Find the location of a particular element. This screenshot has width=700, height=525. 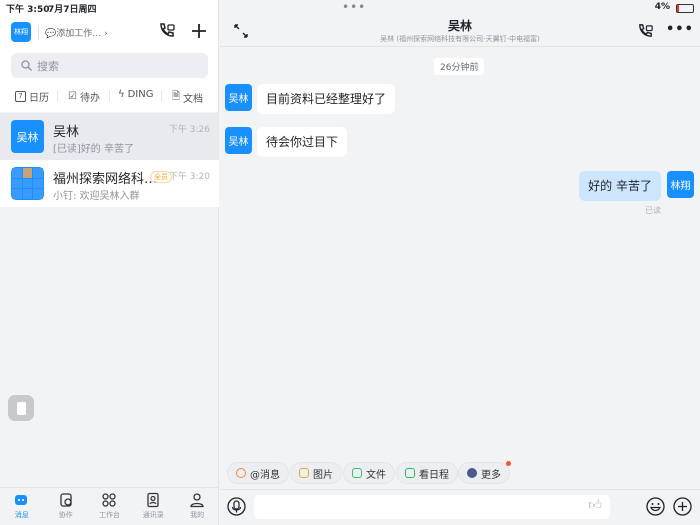

contacts-icon is located at coordinates (153, 500).